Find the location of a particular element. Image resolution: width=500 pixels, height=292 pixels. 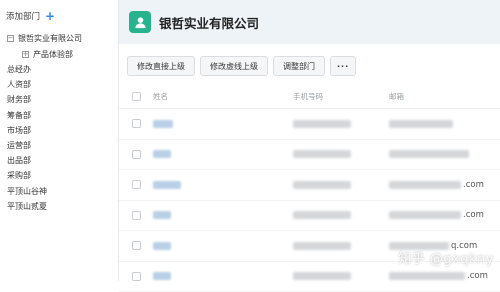

table-header: 姓名 手机号码 邮箱 is located at coordinates (309, 96).